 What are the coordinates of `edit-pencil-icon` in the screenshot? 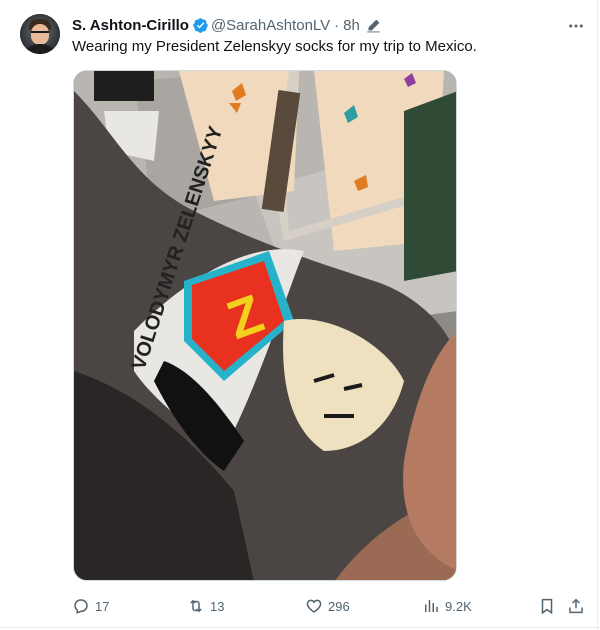 It's located at (373, 25).